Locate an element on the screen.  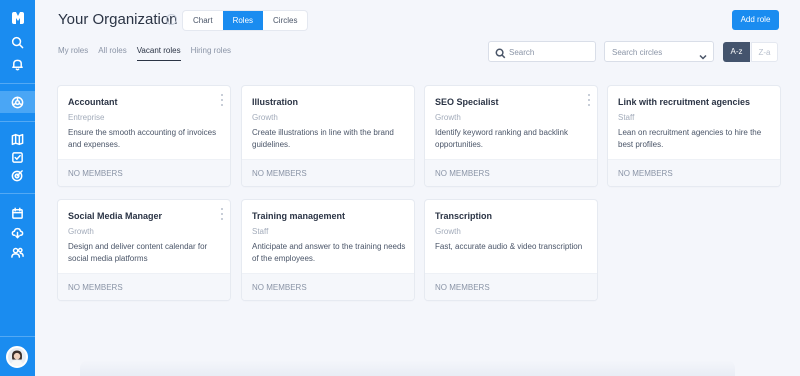
cloud-icon is located at coordinates (17, 232).